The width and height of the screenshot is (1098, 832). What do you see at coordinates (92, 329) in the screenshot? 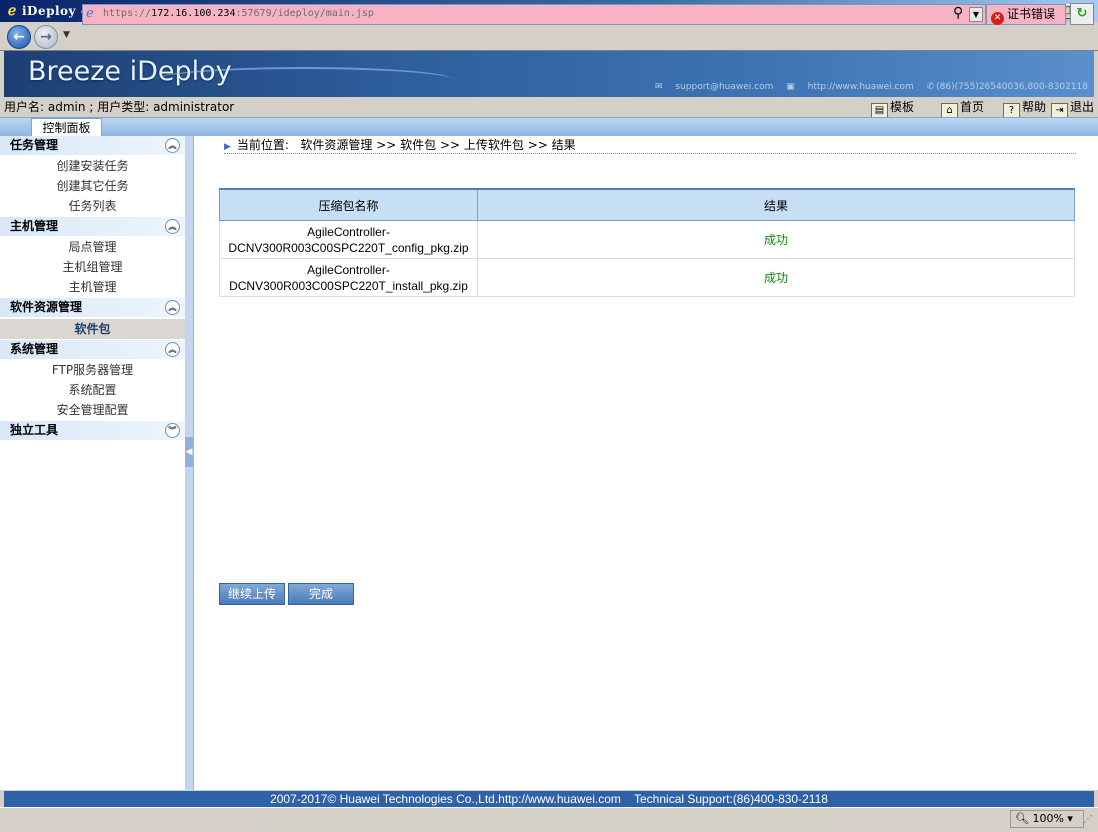
I see `sidebar-item-software-package: 软件包` at bounding box center [92, 329].